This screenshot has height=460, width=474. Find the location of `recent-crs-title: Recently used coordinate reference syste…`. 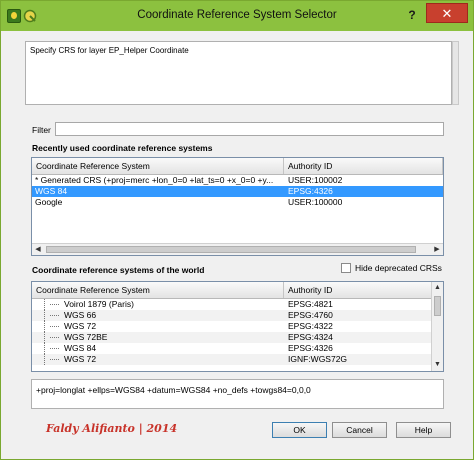

recent-crs-title: Recently used coordinate reference syste… is located at coordinates (122, 148).